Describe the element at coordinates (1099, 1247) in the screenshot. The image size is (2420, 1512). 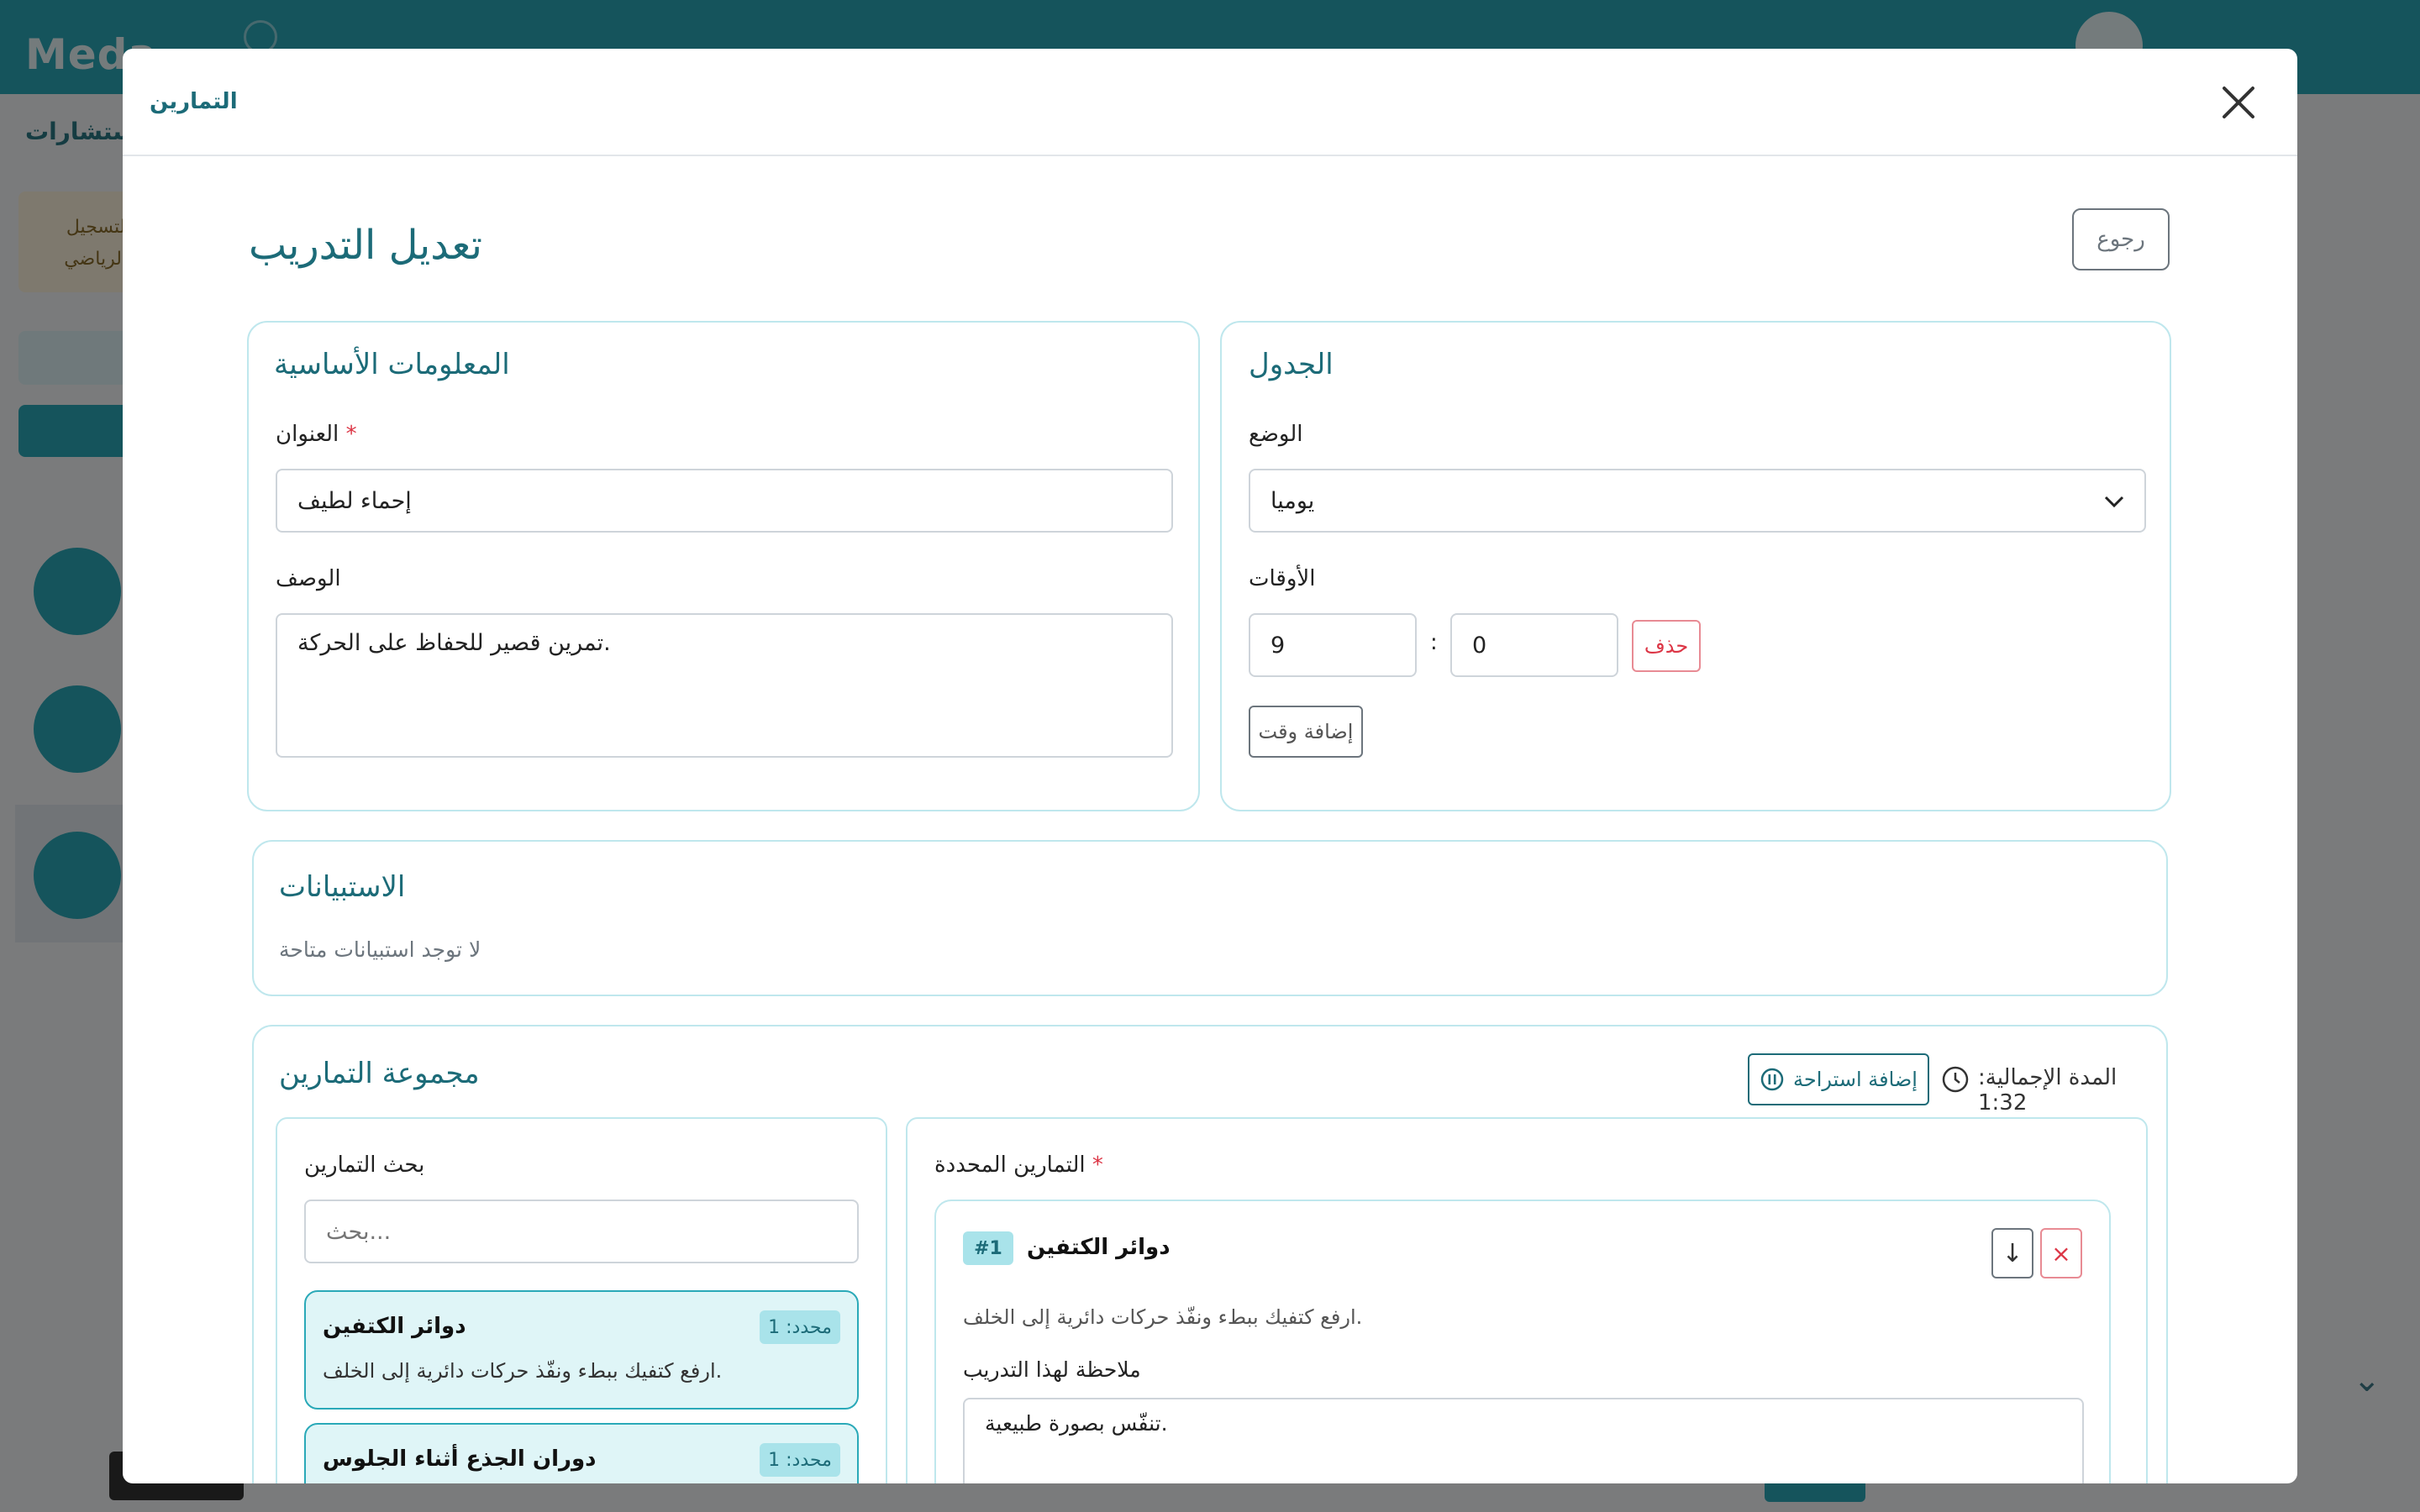
I see `selected-exercise-name: دوائر الكتفين` at that location.